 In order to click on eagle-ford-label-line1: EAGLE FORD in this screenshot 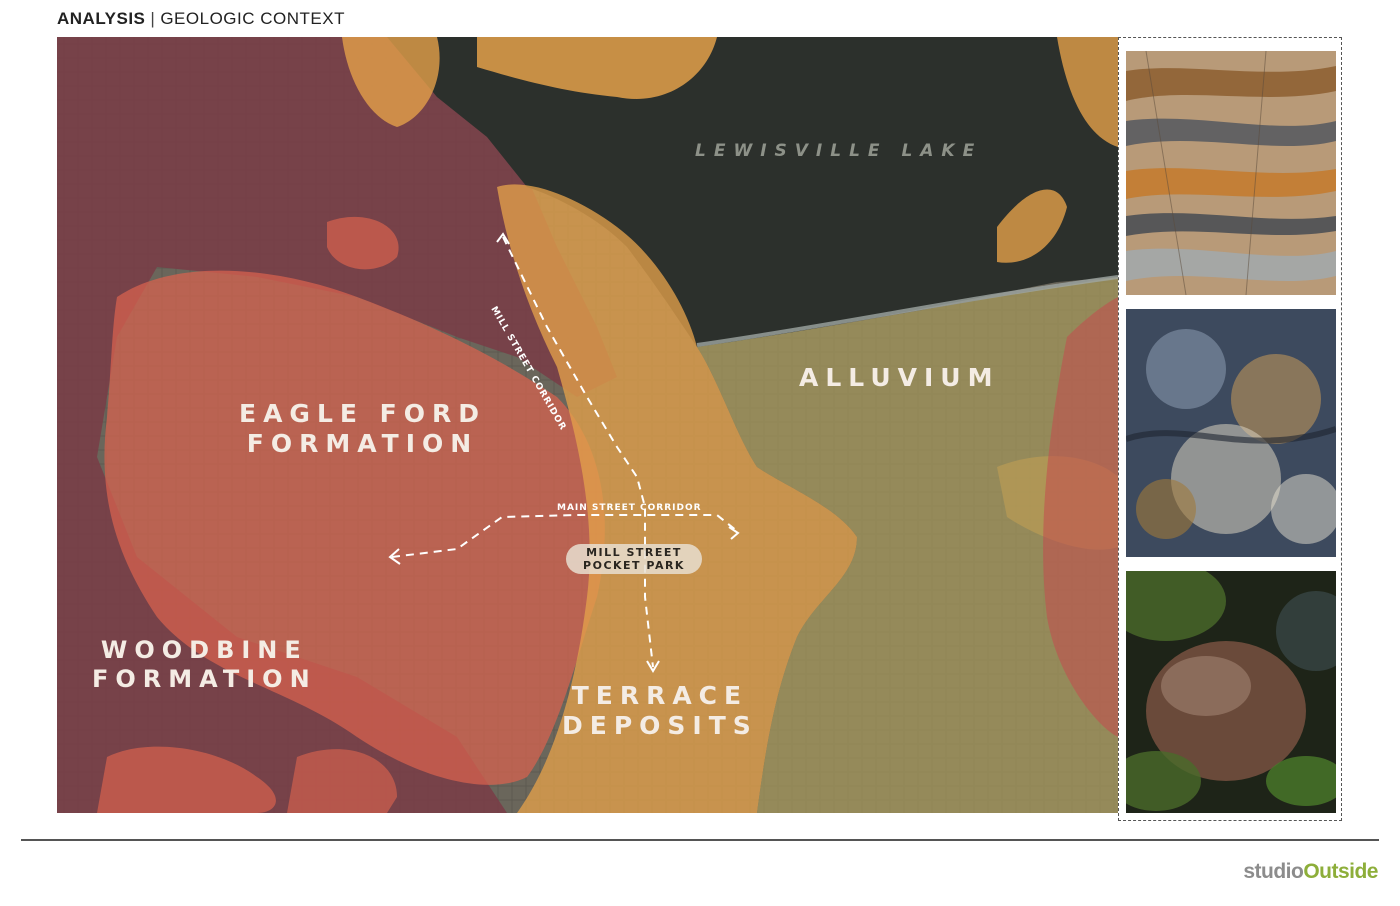, I will do `click(362, 413)`.